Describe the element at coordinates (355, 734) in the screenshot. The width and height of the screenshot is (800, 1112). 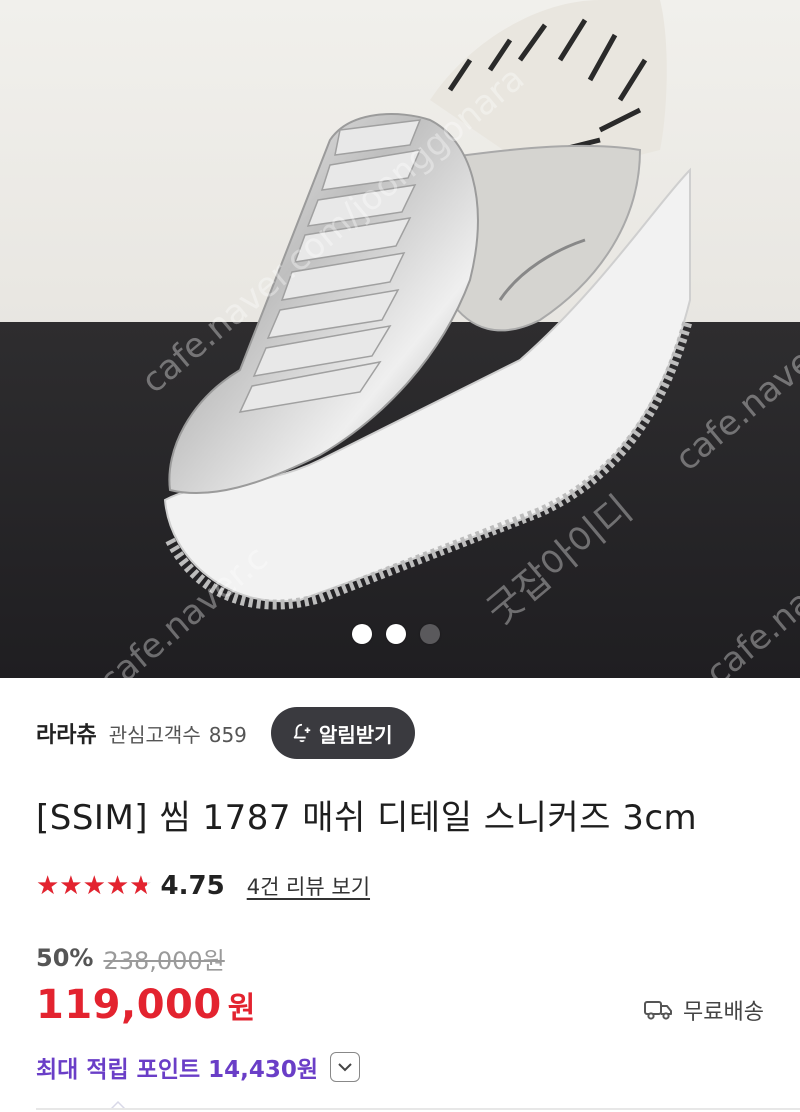
I see `notify-button-label: 알림받기` at that location.